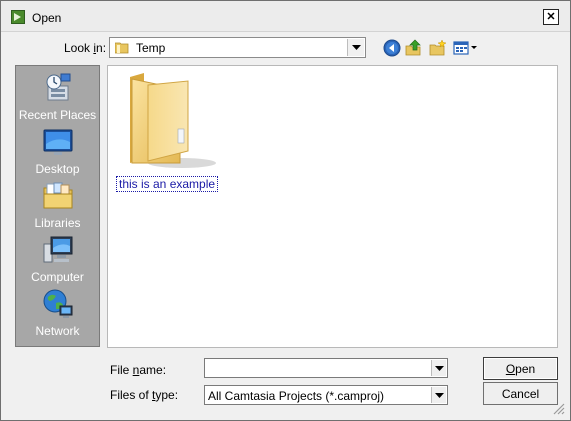  Describe the element at coordinates (58, 249) in the screenshot. I see `computer-icon` at that location.